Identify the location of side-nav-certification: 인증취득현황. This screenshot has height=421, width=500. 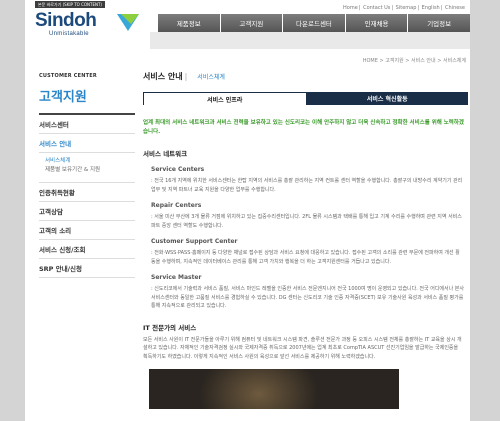
(87, 192).